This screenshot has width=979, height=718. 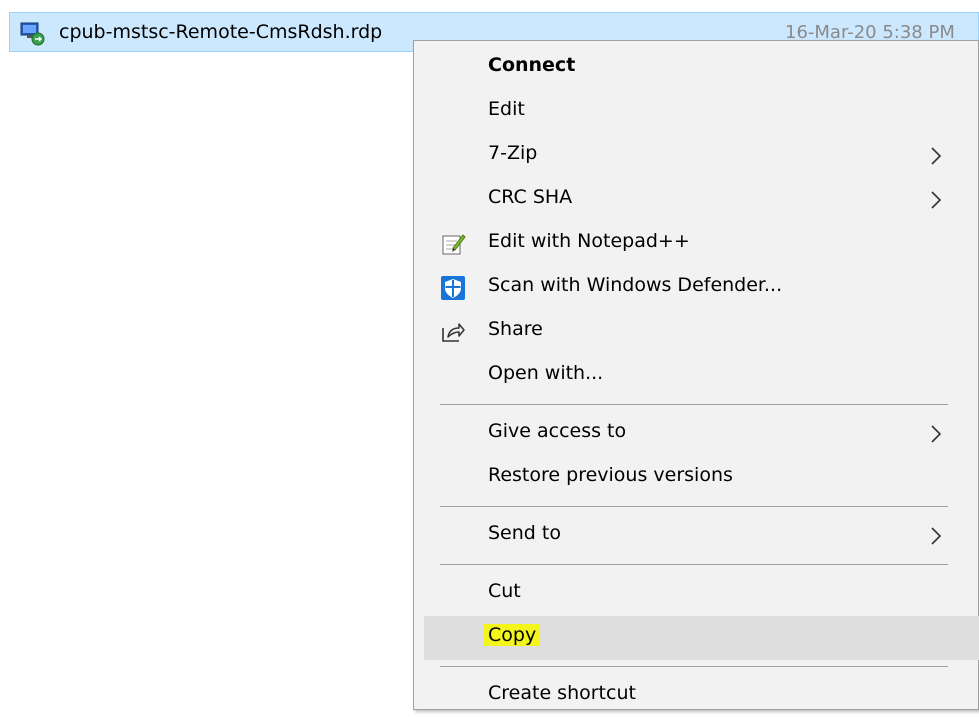 I want to click on highlight-mark: Copy, so click(x=512, y=635).